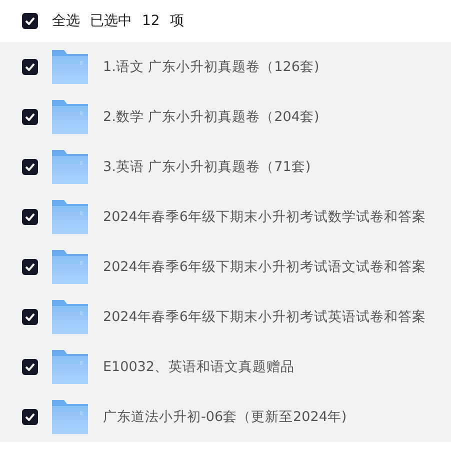  What do you see at coordinates (207, 167) in the screenshot?
I see `folder-name: 3.英语 广东小升初真题卷（71套)` at bounding box center [207, 167].